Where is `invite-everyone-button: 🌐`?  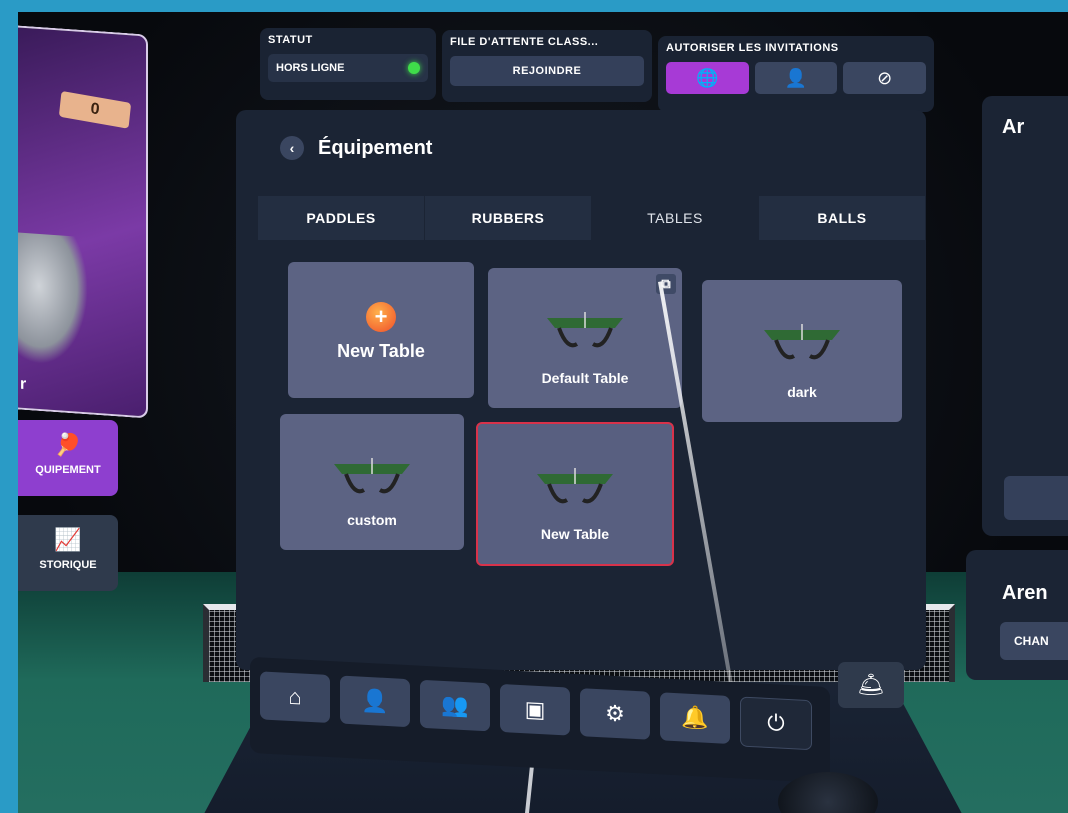 invite-everyone-button: 🌐 is located at coordinates (707, 78).